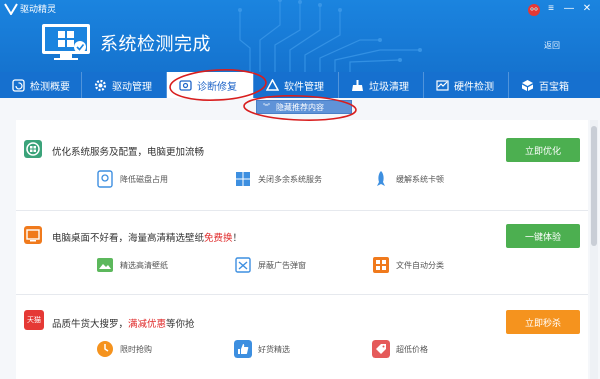 This screenshot has width=600, height=379. Describe the element at coordinates (290, 179) in the screenshot. I see `sub-label: 关闭多余系统服务` at that location.